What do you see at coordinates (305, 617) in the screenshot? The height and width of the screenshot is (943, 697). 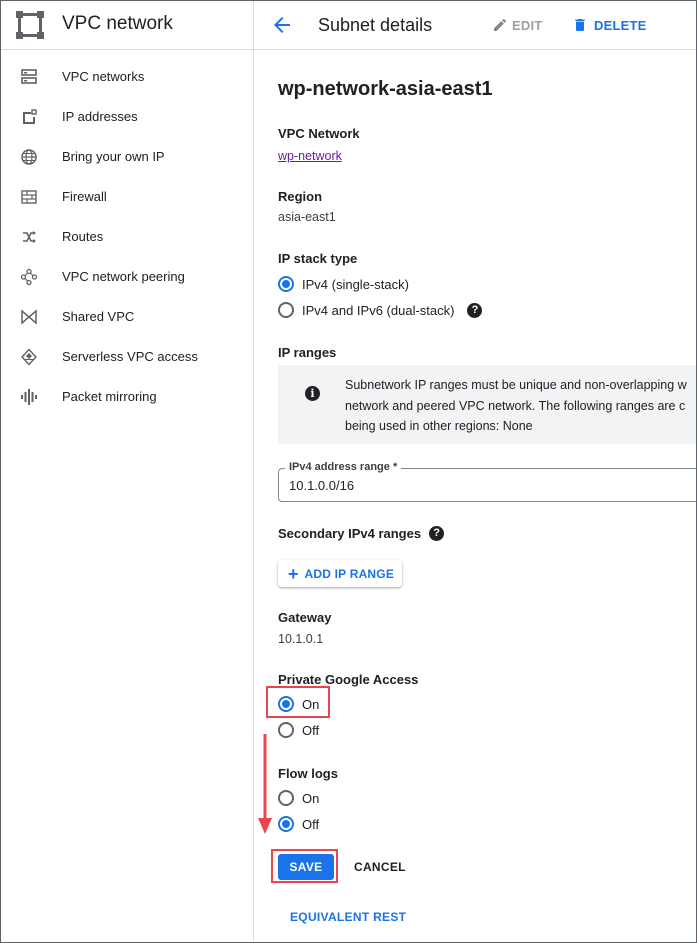 I see `gateway-label: Gateway` at bounding box center [305, 617].